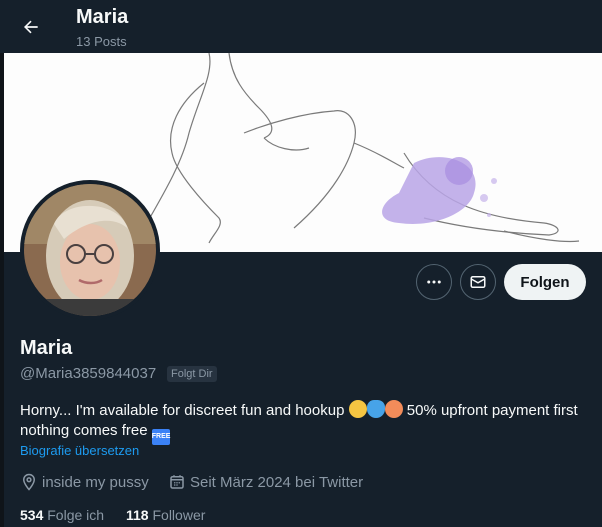  I want to click on translate-bio-link: Biografie übersetzen, so click(79, 450).